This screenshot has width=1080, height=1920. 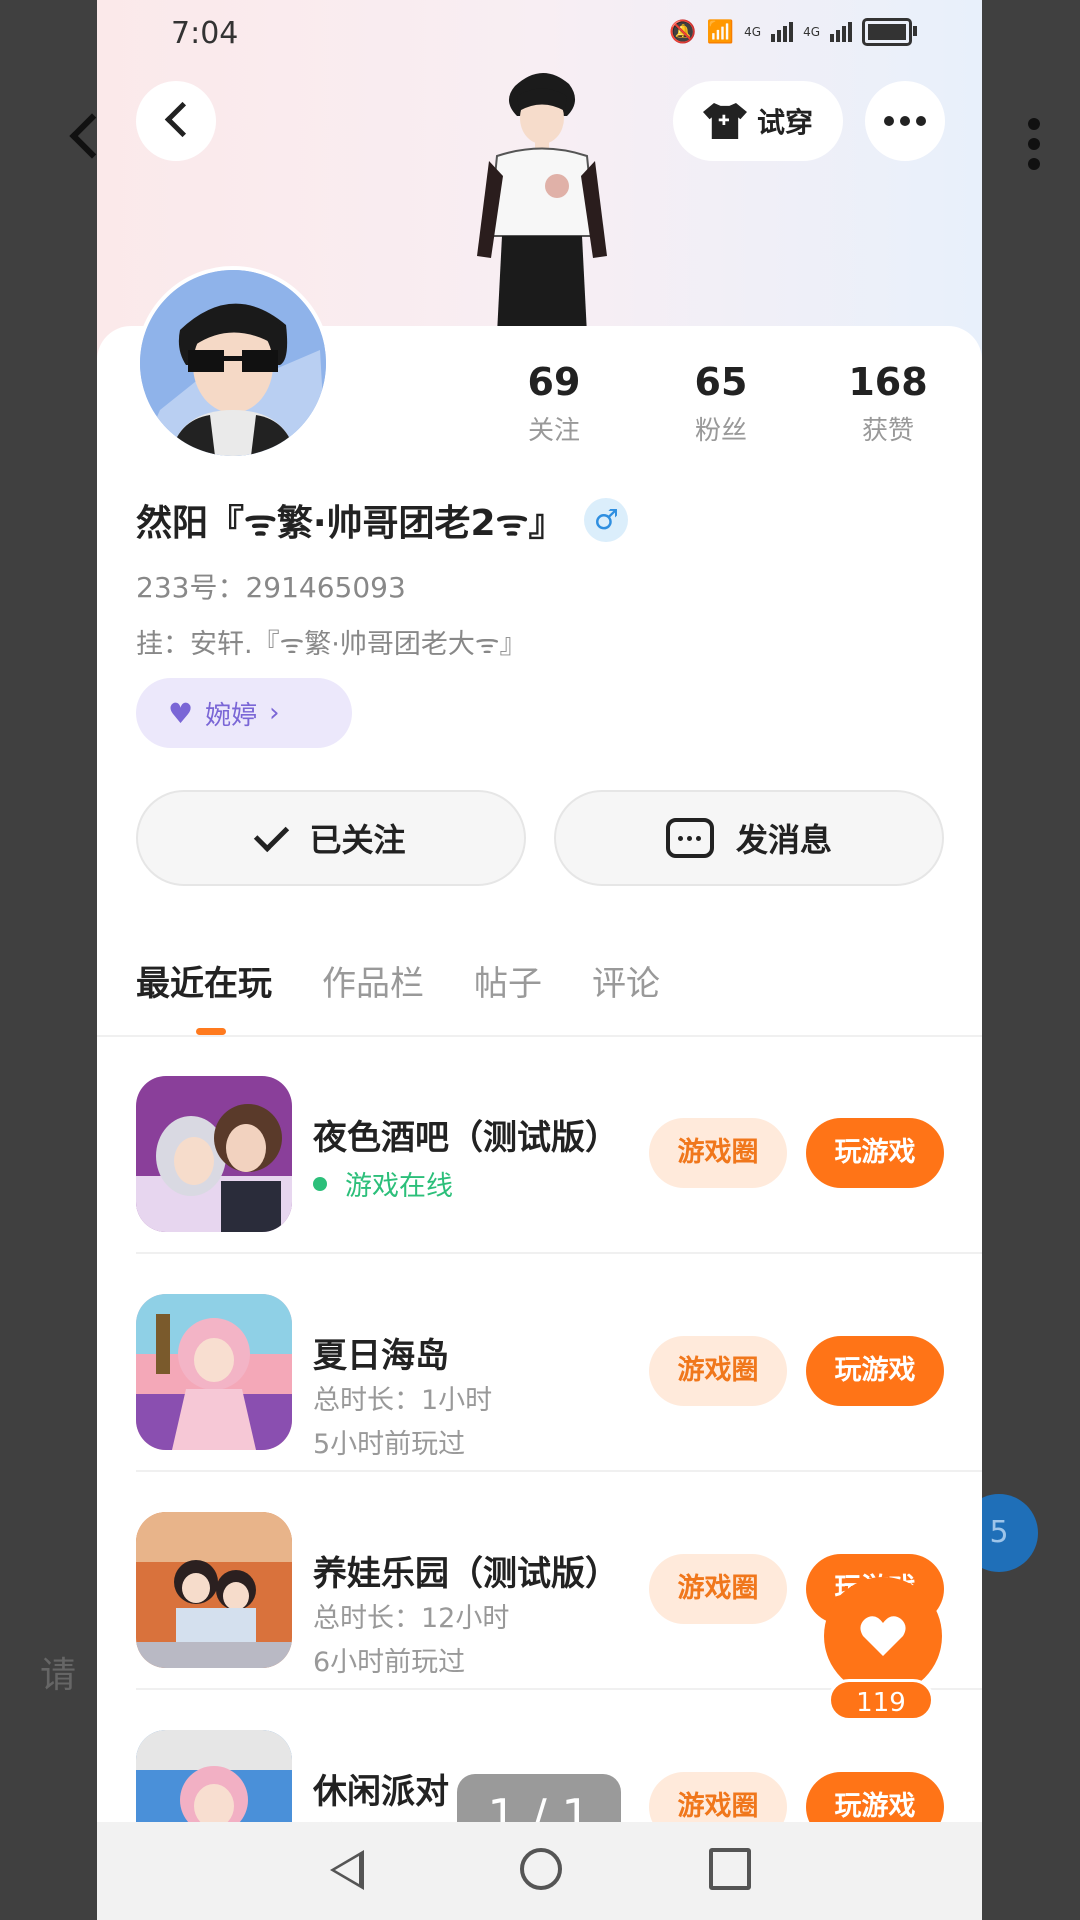 I want to click on game-row: 夏日海岛 总时长：1小时 5小时前玩过 游戏圈 玩游戏, so click(x=539, y=1363).